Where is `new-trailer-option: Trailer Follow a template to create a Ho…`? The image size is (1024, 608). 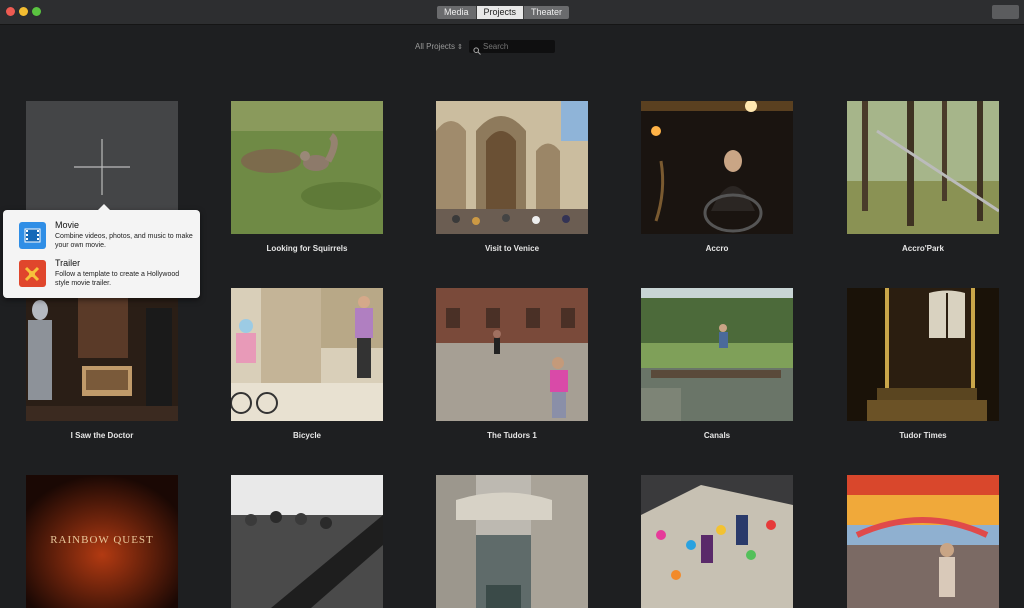 new-trailer-option: Trailer Follow a template to create a Ho… is located at coordinates (101, 278).